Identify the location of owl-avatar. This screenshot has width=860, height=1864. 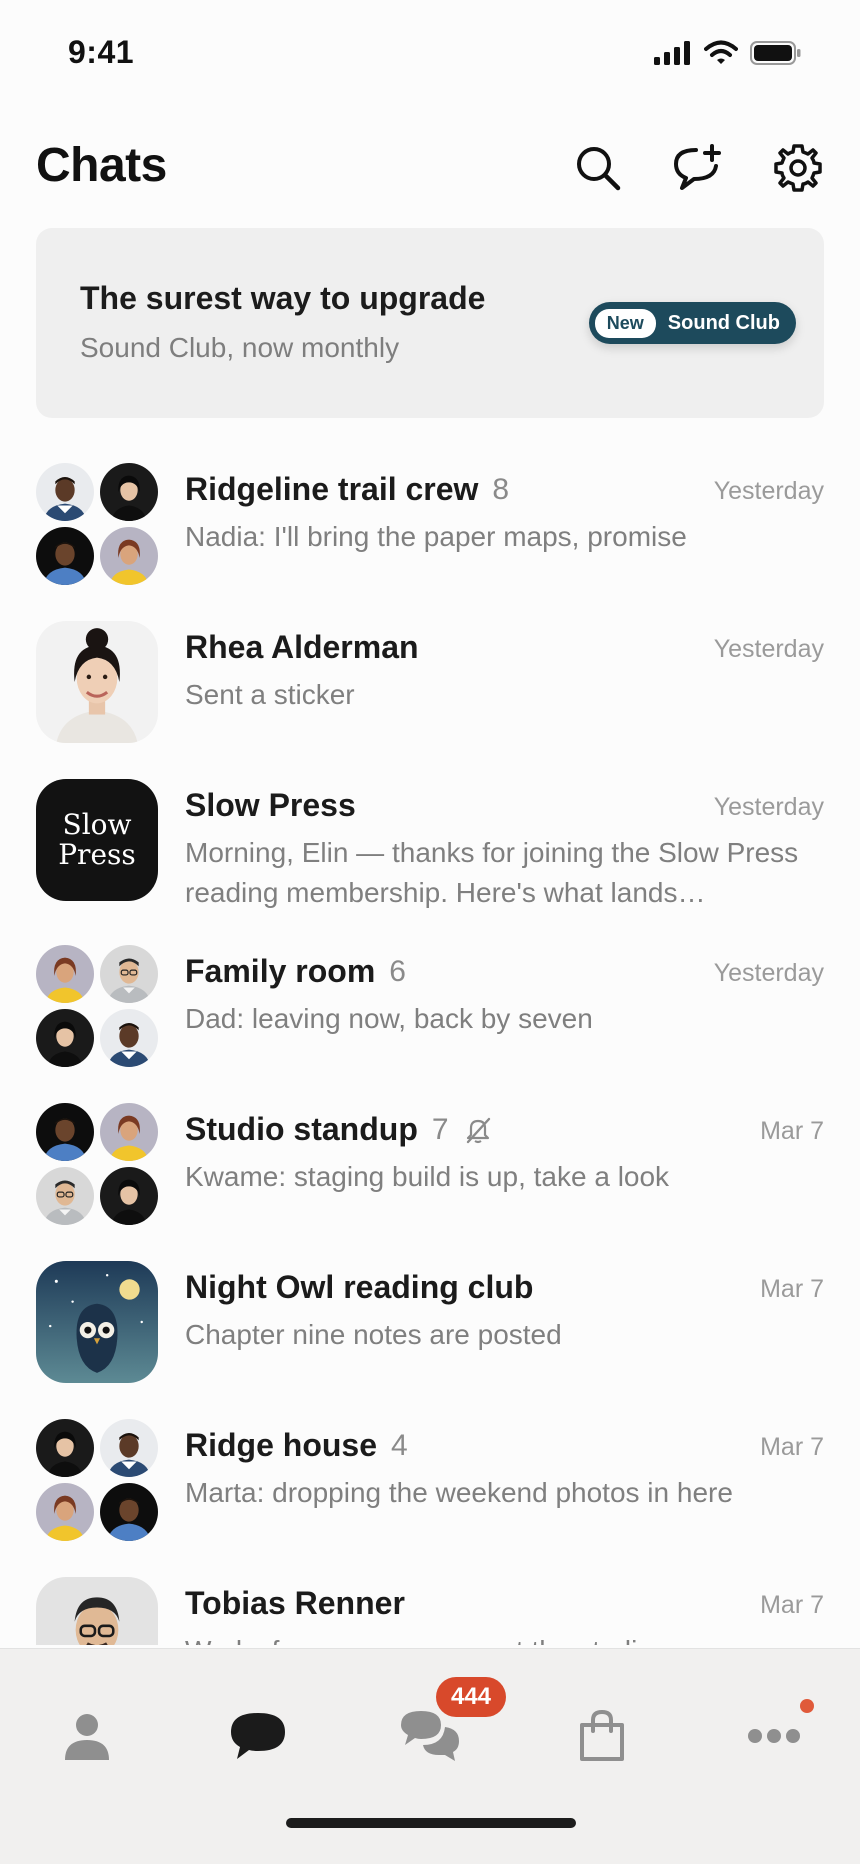
(97, 1322).